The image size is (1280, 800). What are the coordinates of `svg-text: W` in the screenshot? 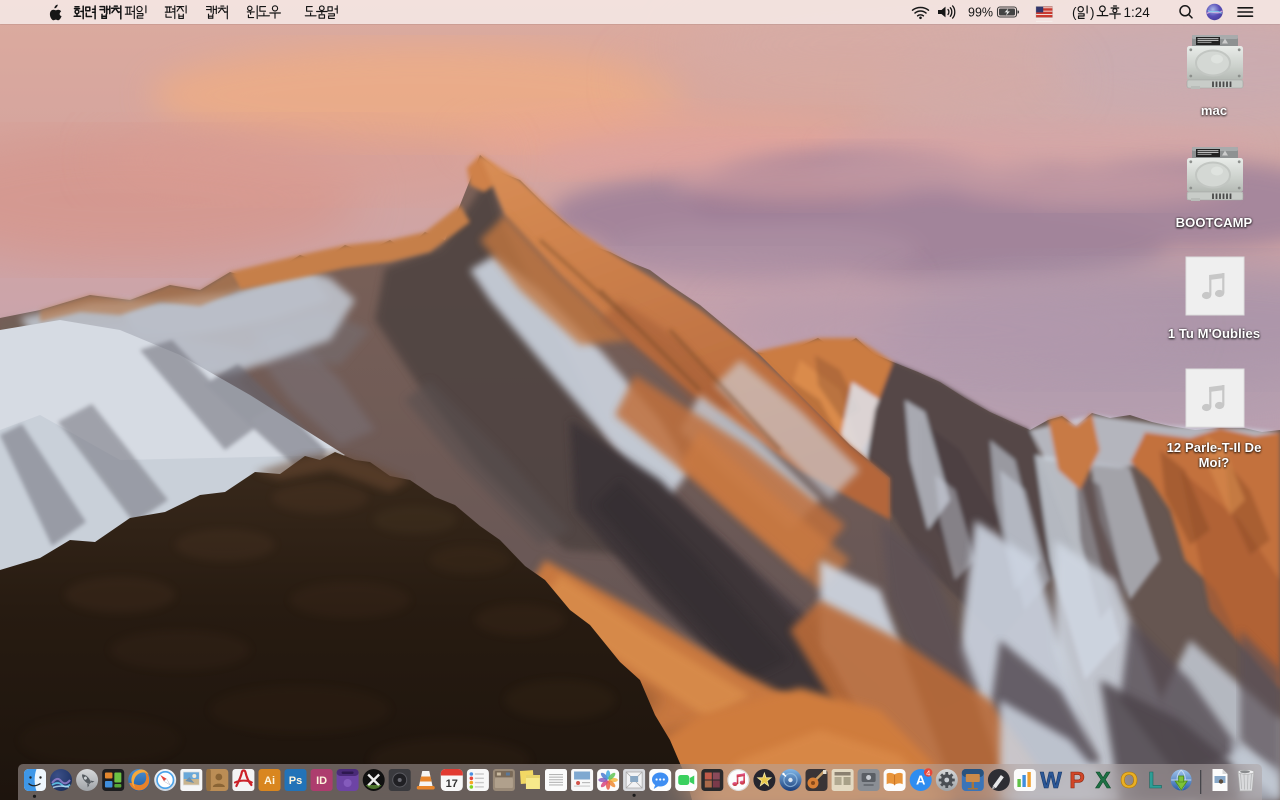 It's located at (1051, 780).